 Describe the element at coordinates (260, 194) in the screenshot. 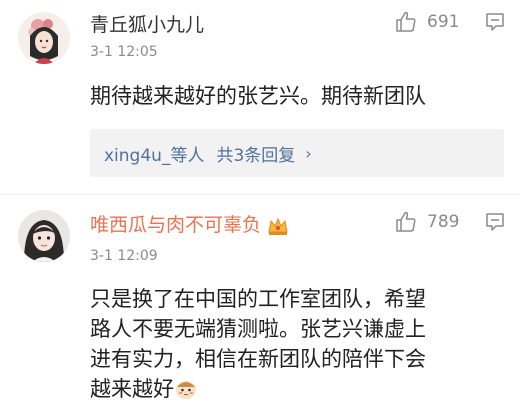

I see `divider` at that location.